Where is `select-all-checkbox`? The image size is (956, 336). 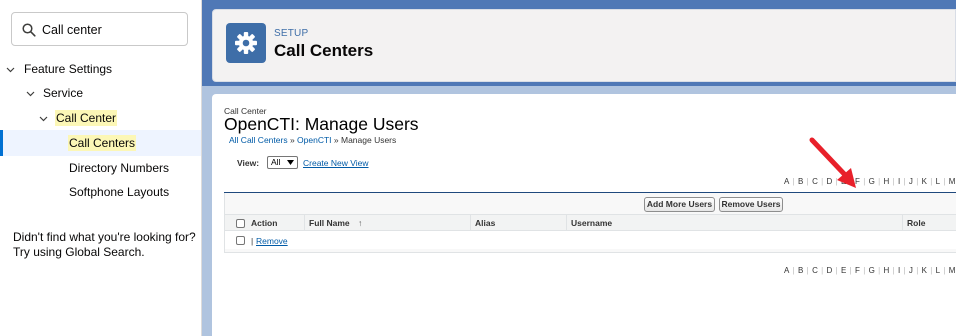
select-all-checkbox is located at coordinates (240, 223).